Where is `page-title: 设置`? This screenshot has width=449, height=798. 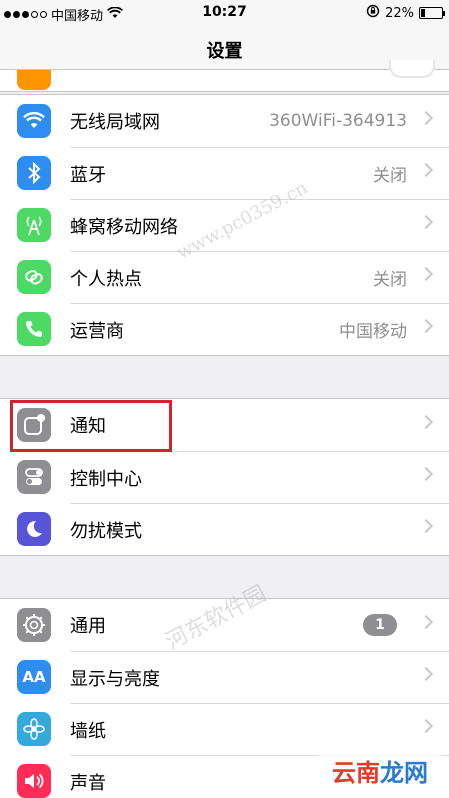 page-title: 设置 is located at coordinates (224, 51).